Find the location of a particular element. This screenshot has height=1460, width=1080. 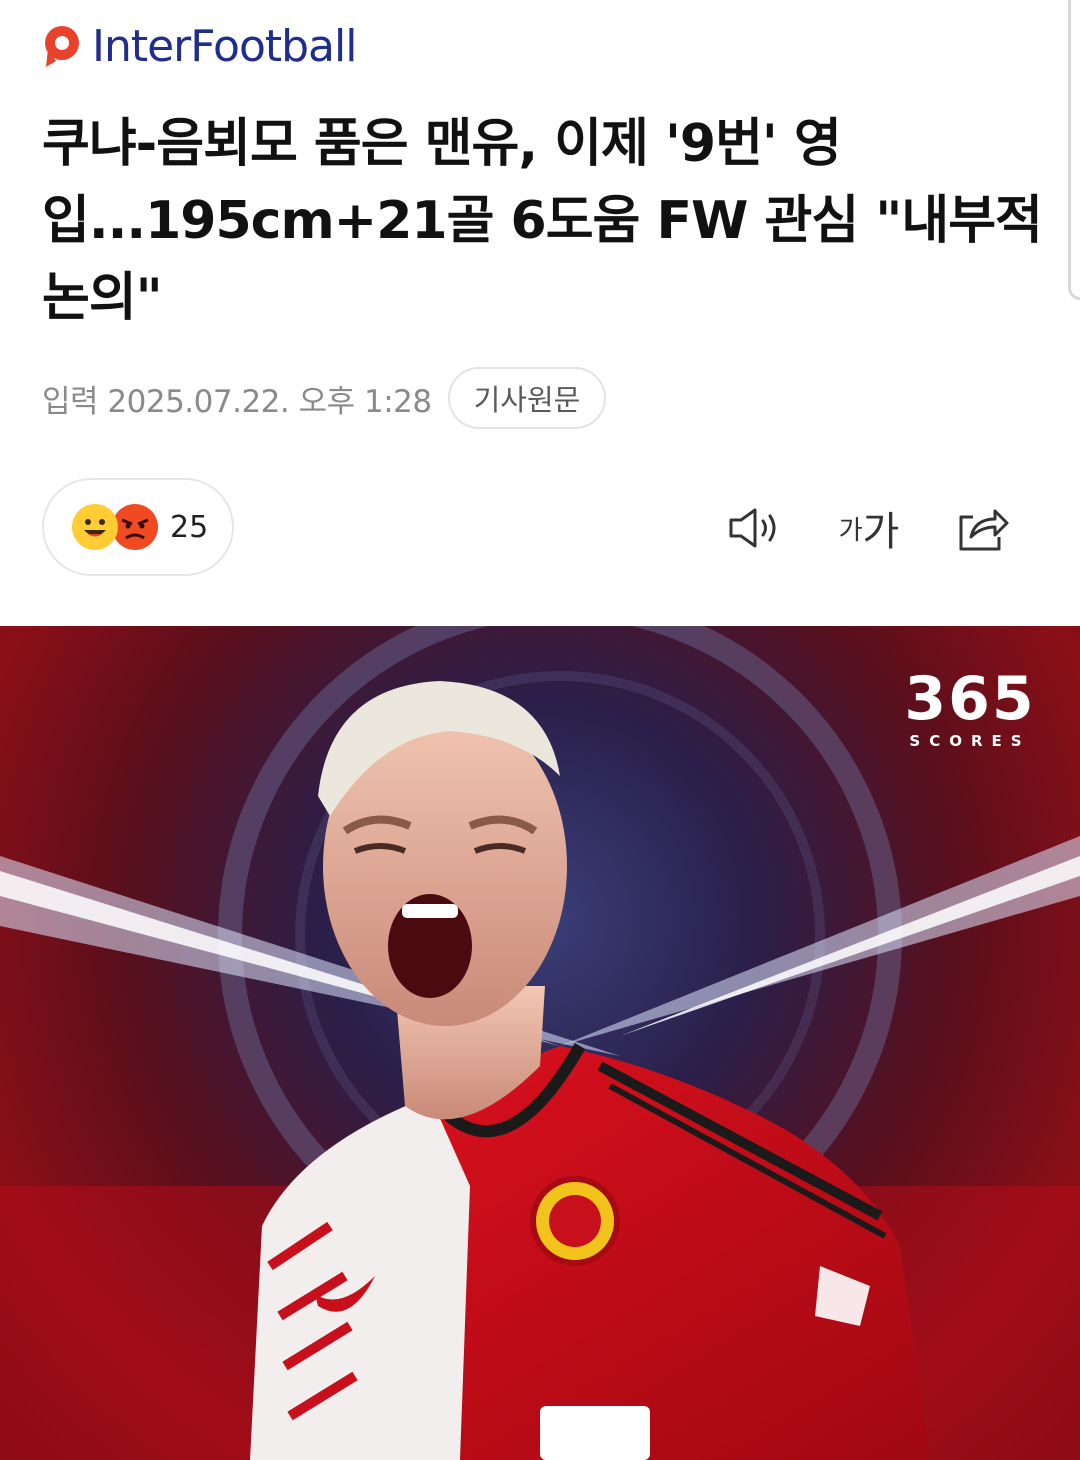

listen-button is located at coordinates (755, 528).